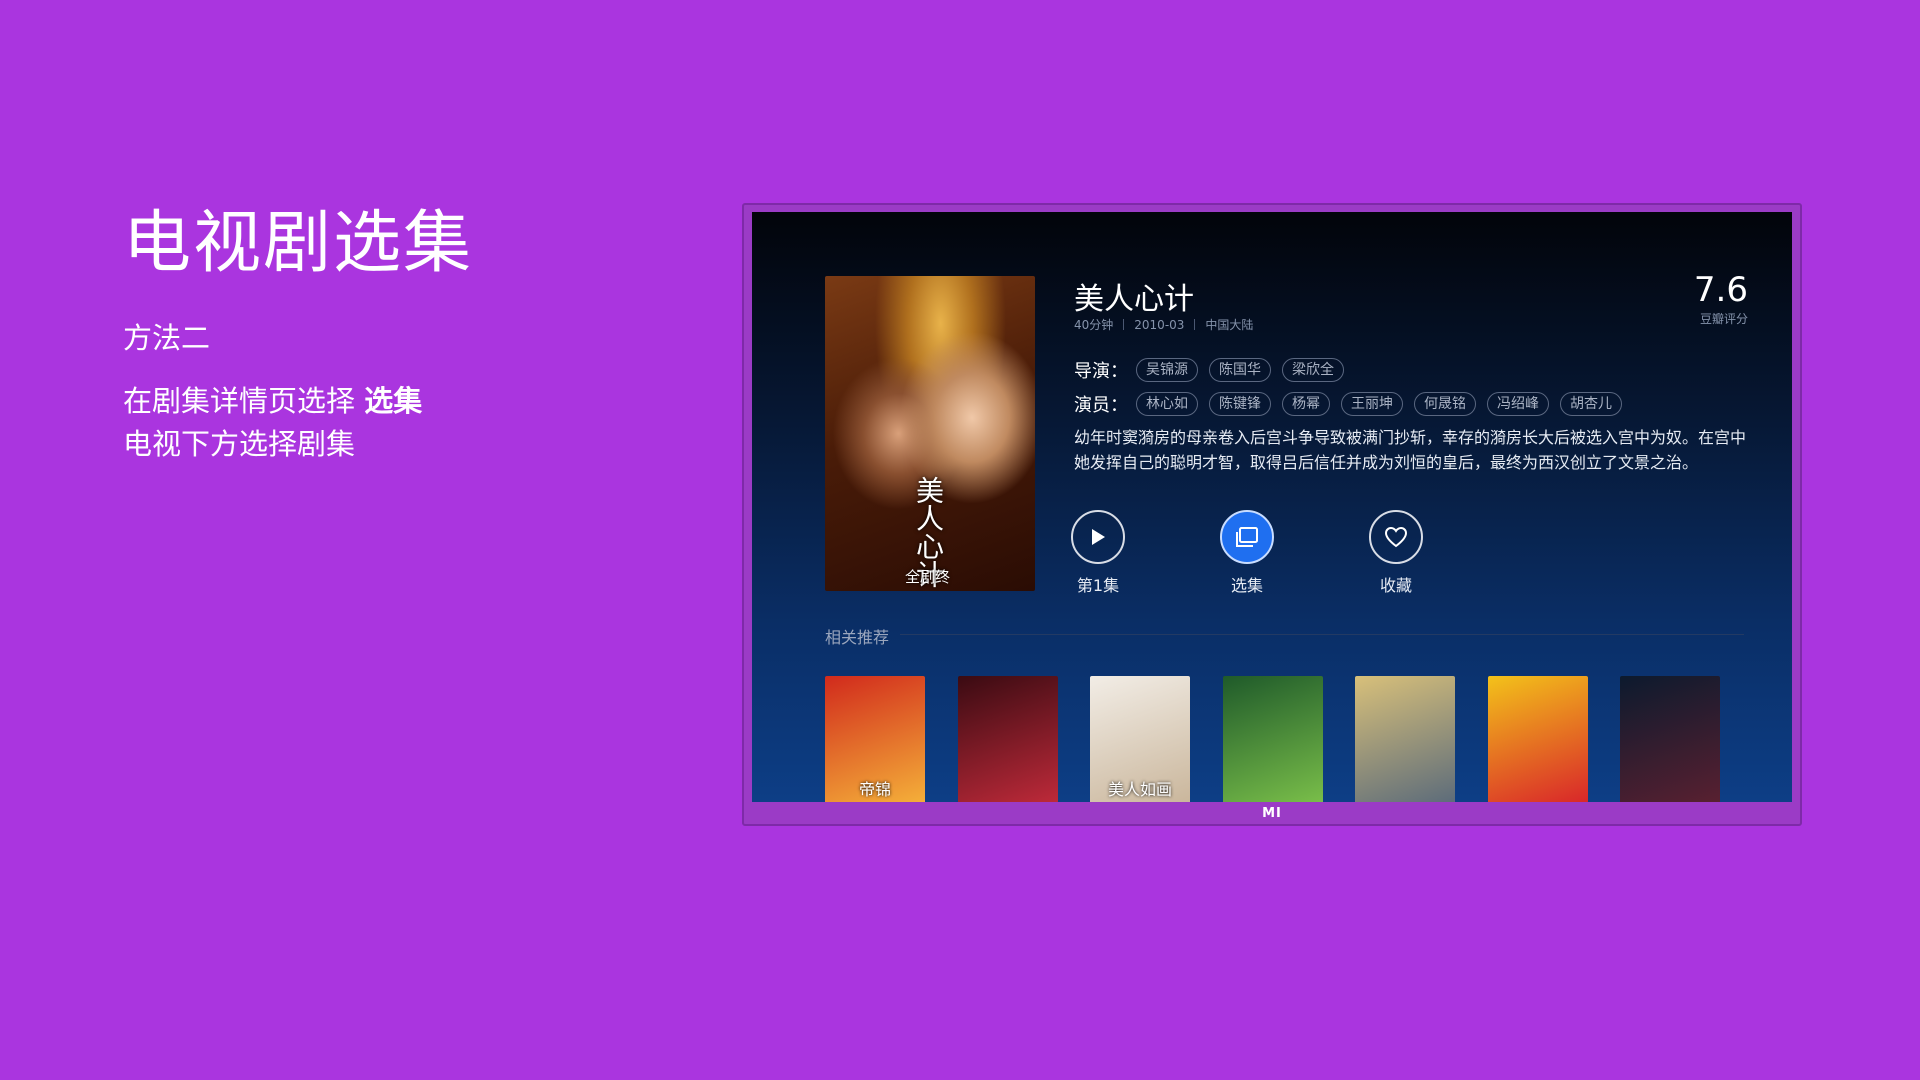 The image size is (1920, 1080). I want to click on rating-score: 7.6, so click(1720, 290).